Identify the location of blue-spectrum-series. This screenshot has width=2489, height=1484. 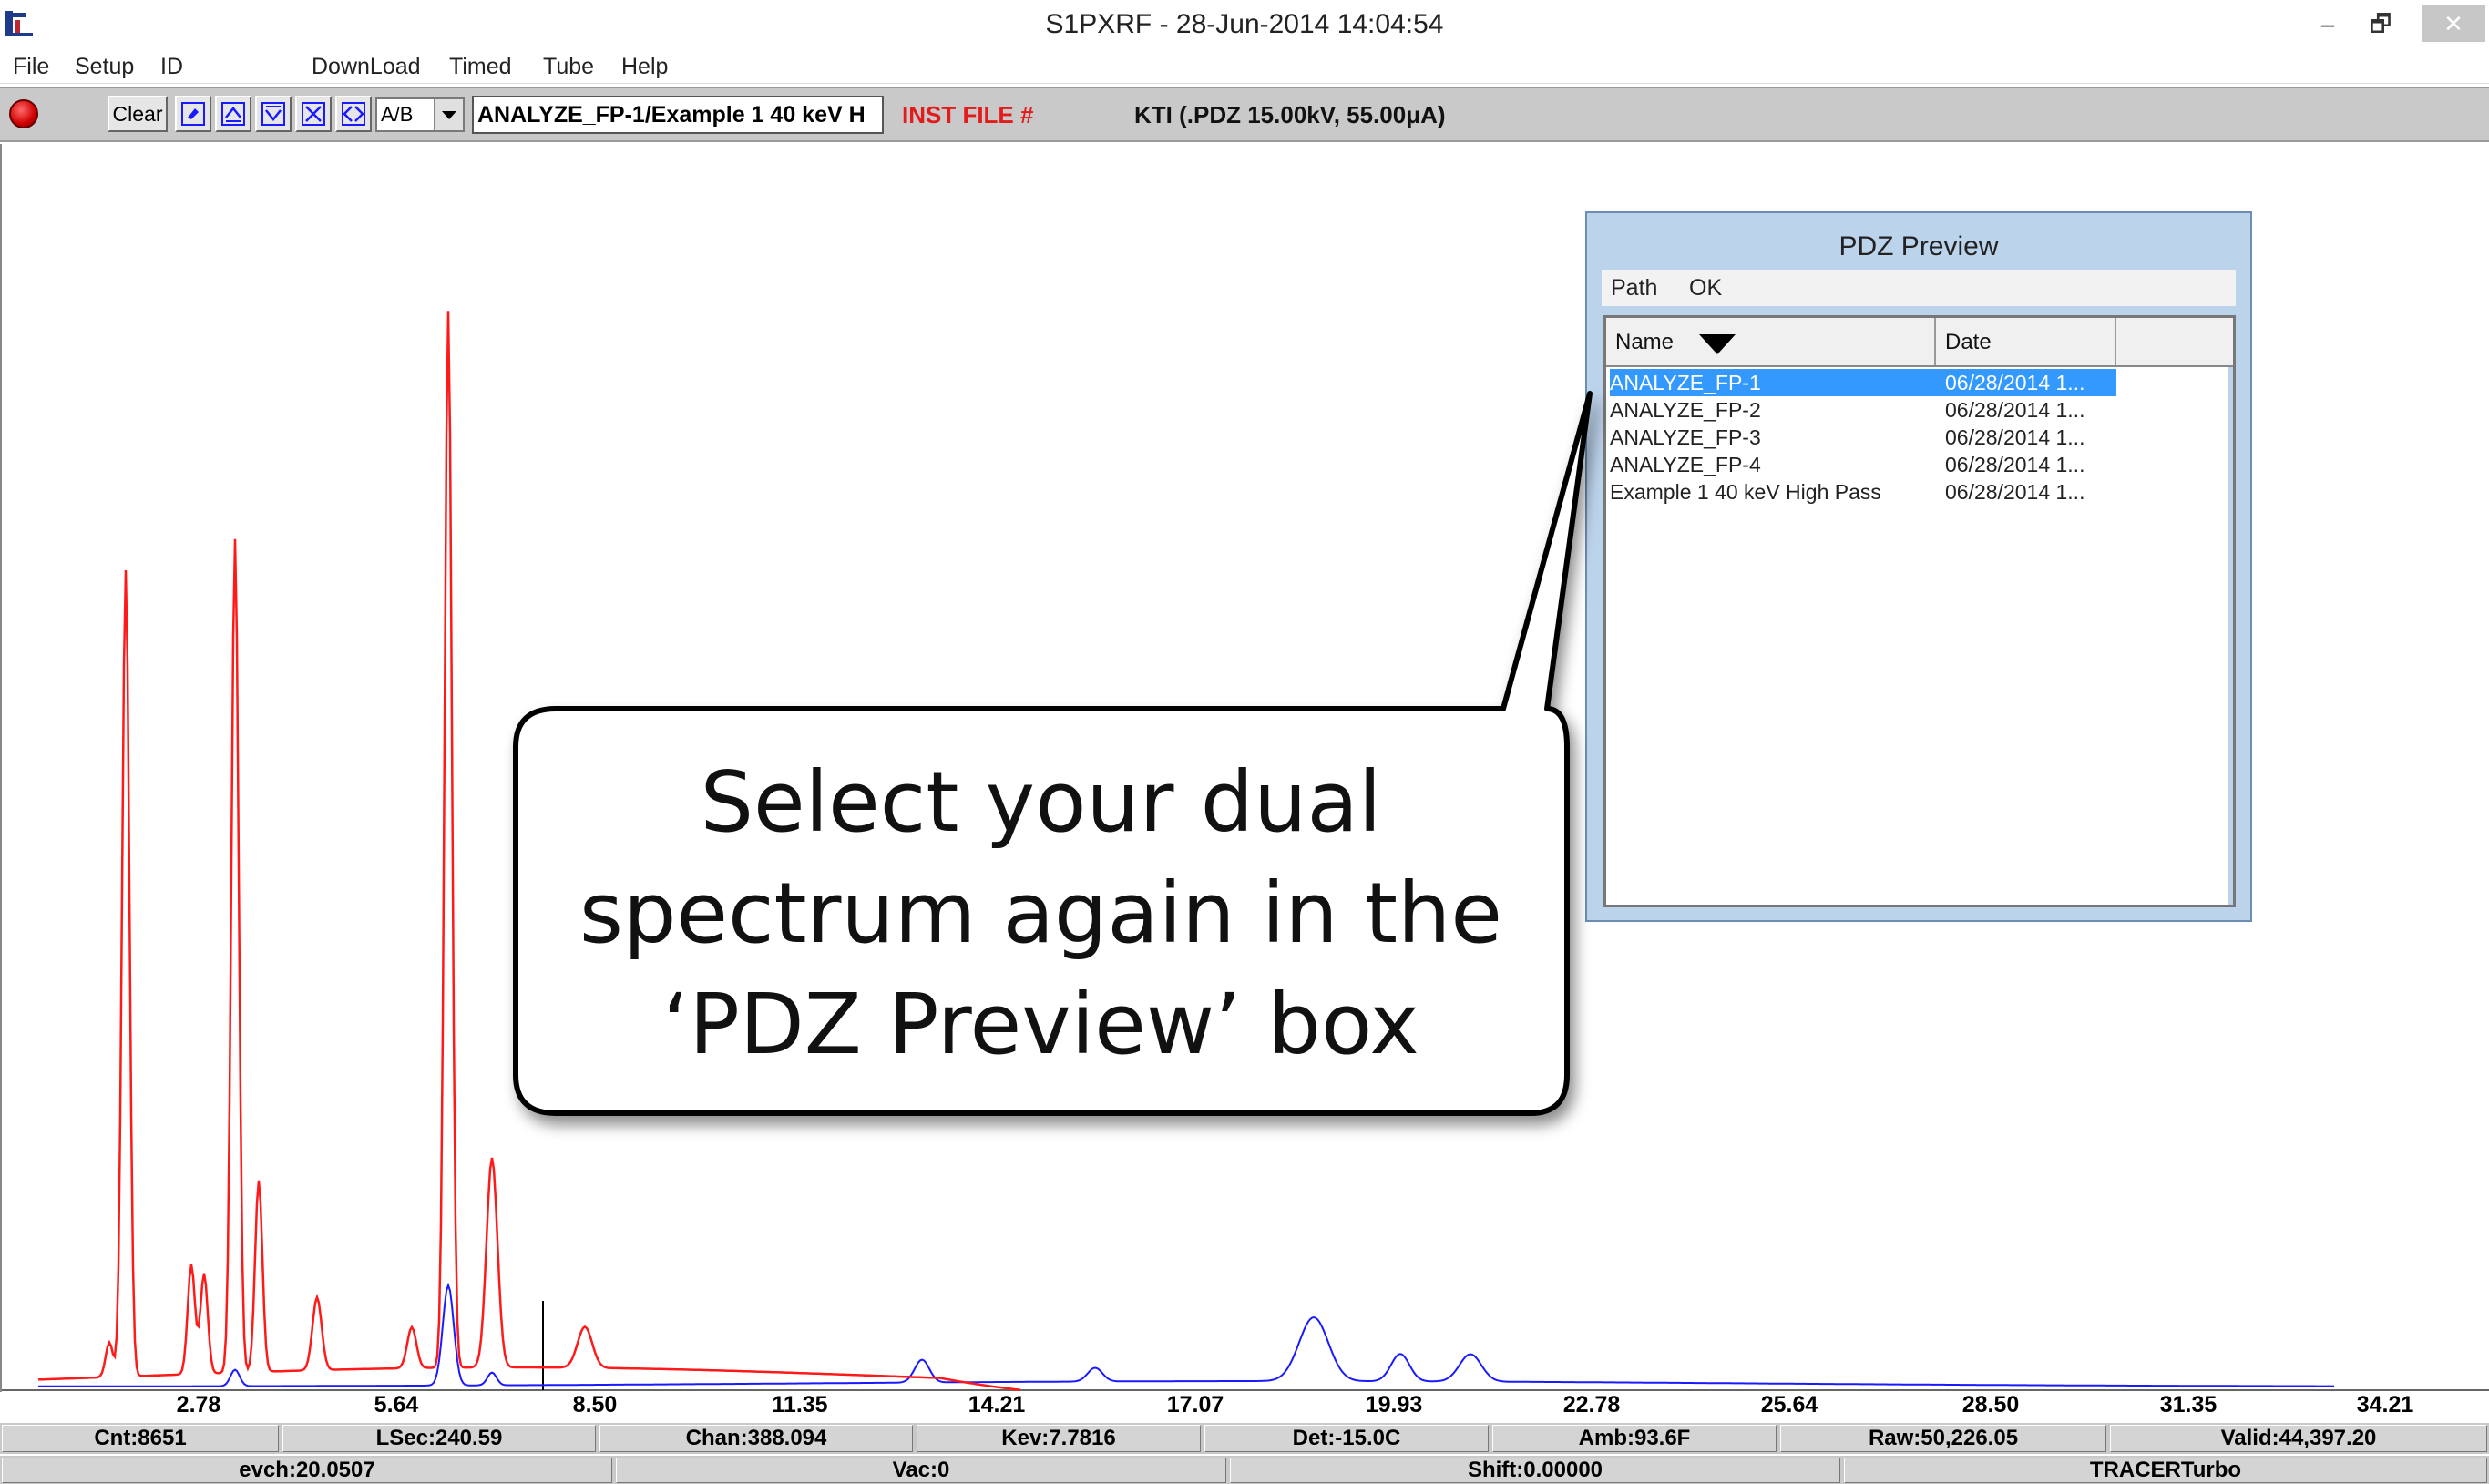
(1185, 1334).